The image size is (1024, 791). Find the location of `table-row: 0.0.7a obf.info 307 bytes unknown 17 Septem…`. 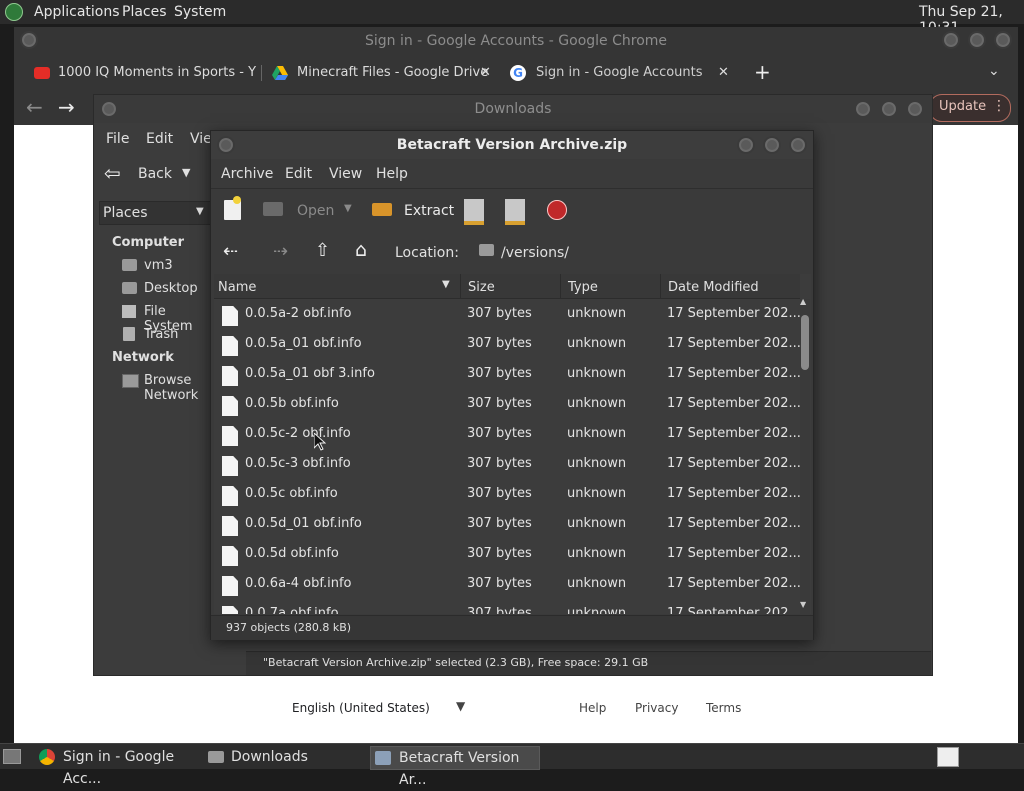

table-row: 0.0.7a obf.info 307 bytes unknown 17 Septem… is located at coordinates (507, 606).